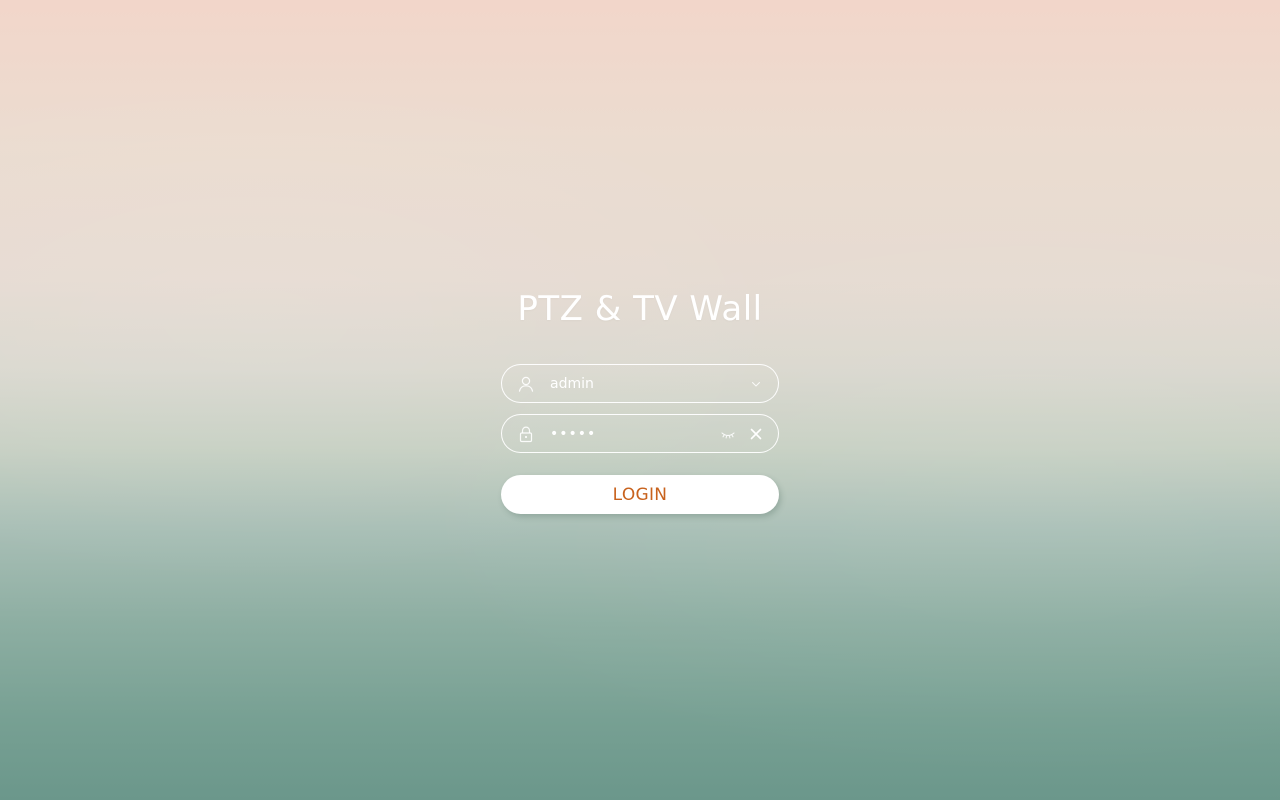  I want to click on password-field: •••••, so click(640, 433).